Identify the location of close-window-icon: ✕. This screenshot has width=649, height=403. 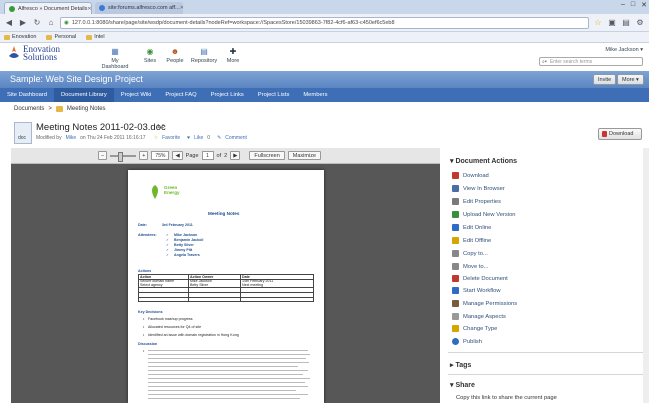
(644, 5).